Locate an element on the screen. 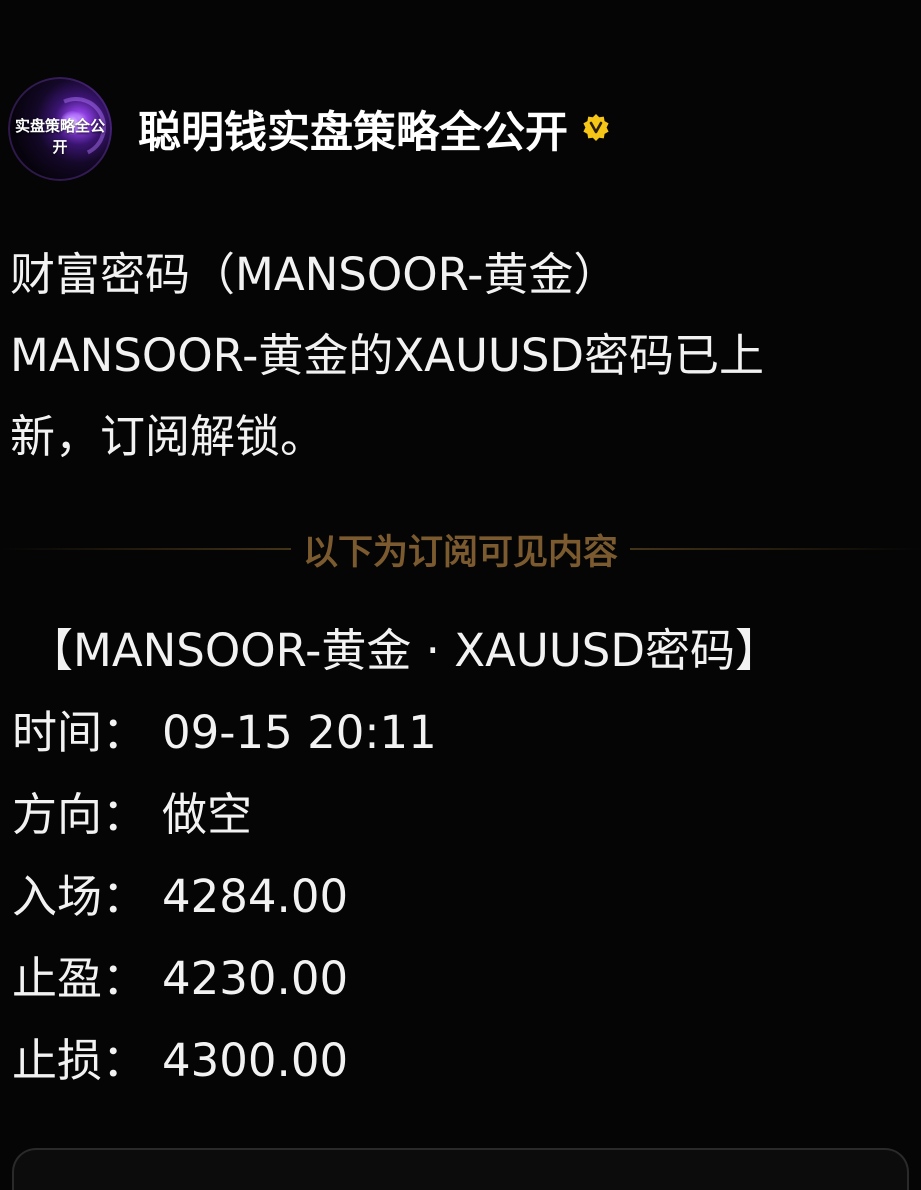 The height and width of the screenshot is (1190, 921). signal-label: 时间： is located at coordinates (80, 732).